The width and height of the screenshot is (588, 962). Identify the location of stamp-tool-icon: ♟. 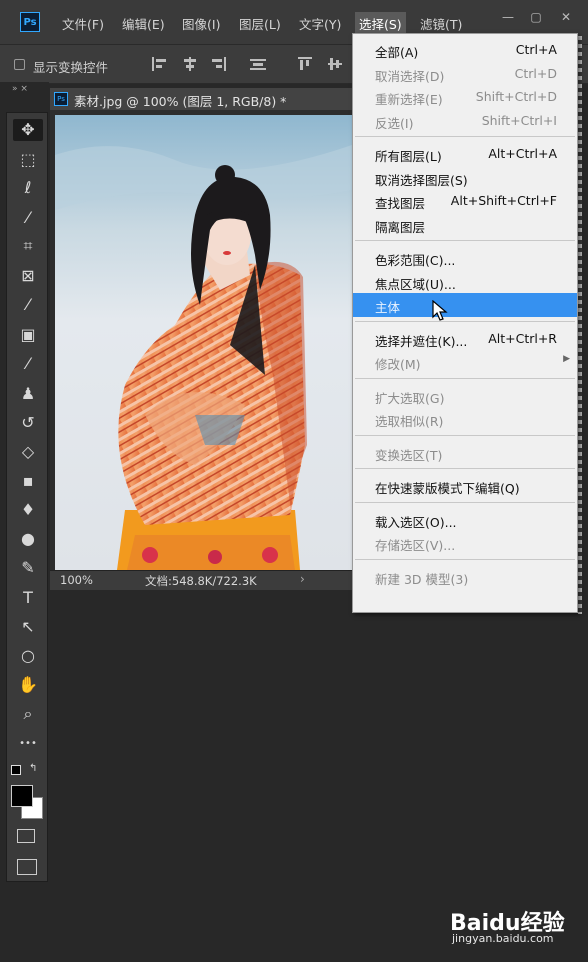
(28, 394).